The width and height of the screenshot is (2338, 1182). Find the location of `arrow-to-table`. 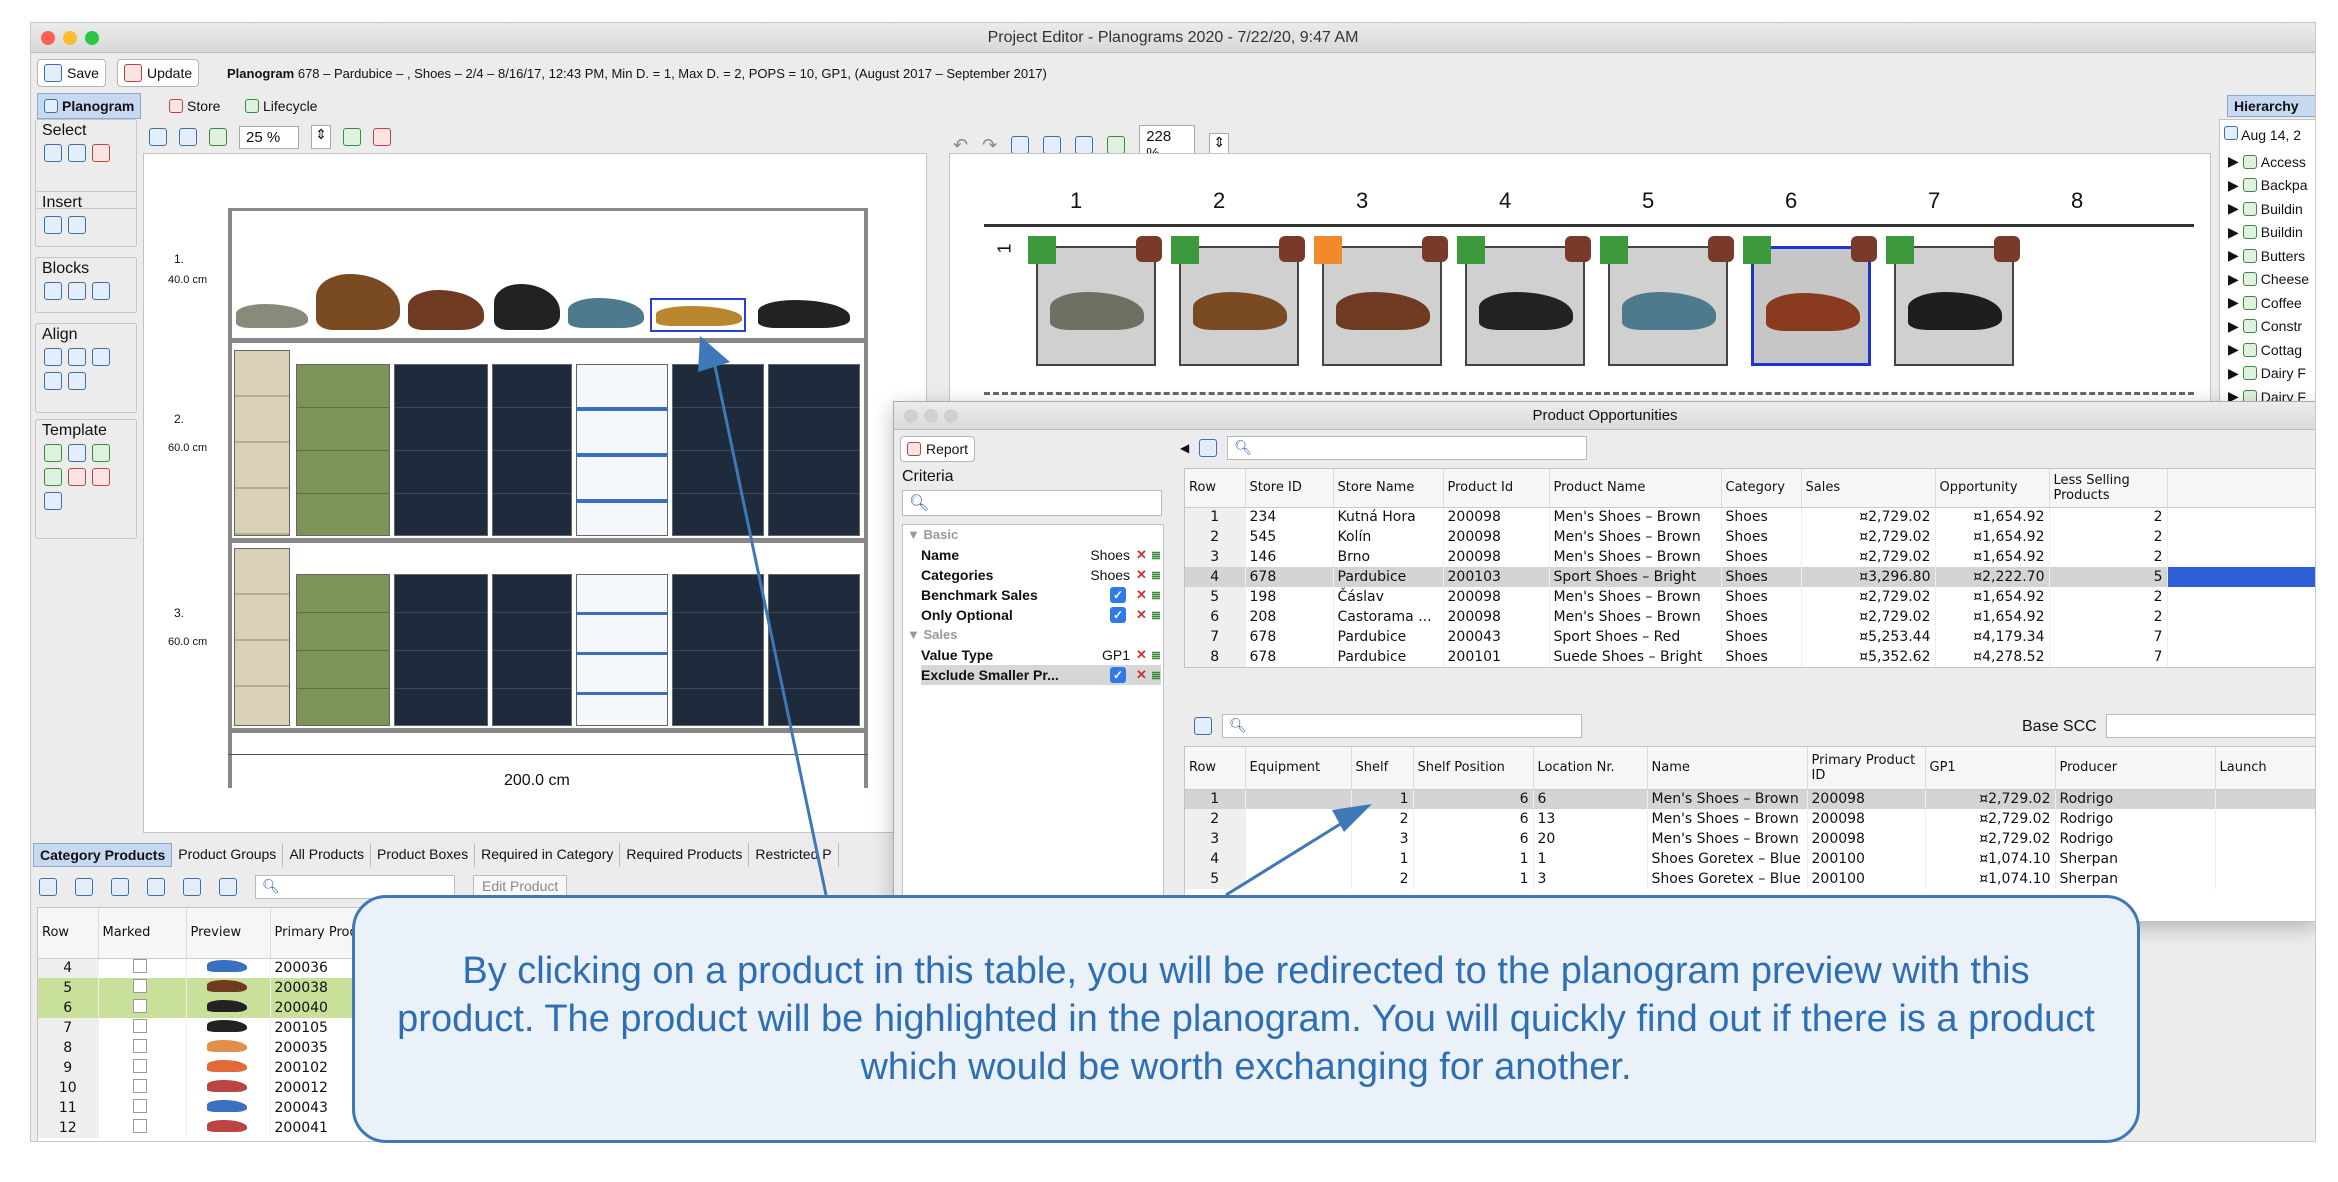

arrow-to-table is located at coordinates (1288, 856).